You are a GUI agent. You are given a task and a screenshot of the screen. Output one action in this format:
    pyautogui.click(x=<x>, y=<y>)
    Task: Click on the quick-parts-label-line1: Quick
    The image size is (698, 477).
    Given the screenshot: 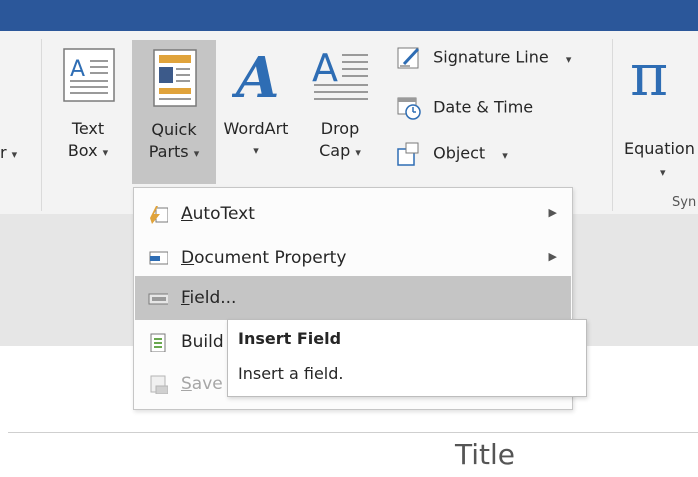 What is the action you would take?
    pyautogui.click(x=174, y=129)
    